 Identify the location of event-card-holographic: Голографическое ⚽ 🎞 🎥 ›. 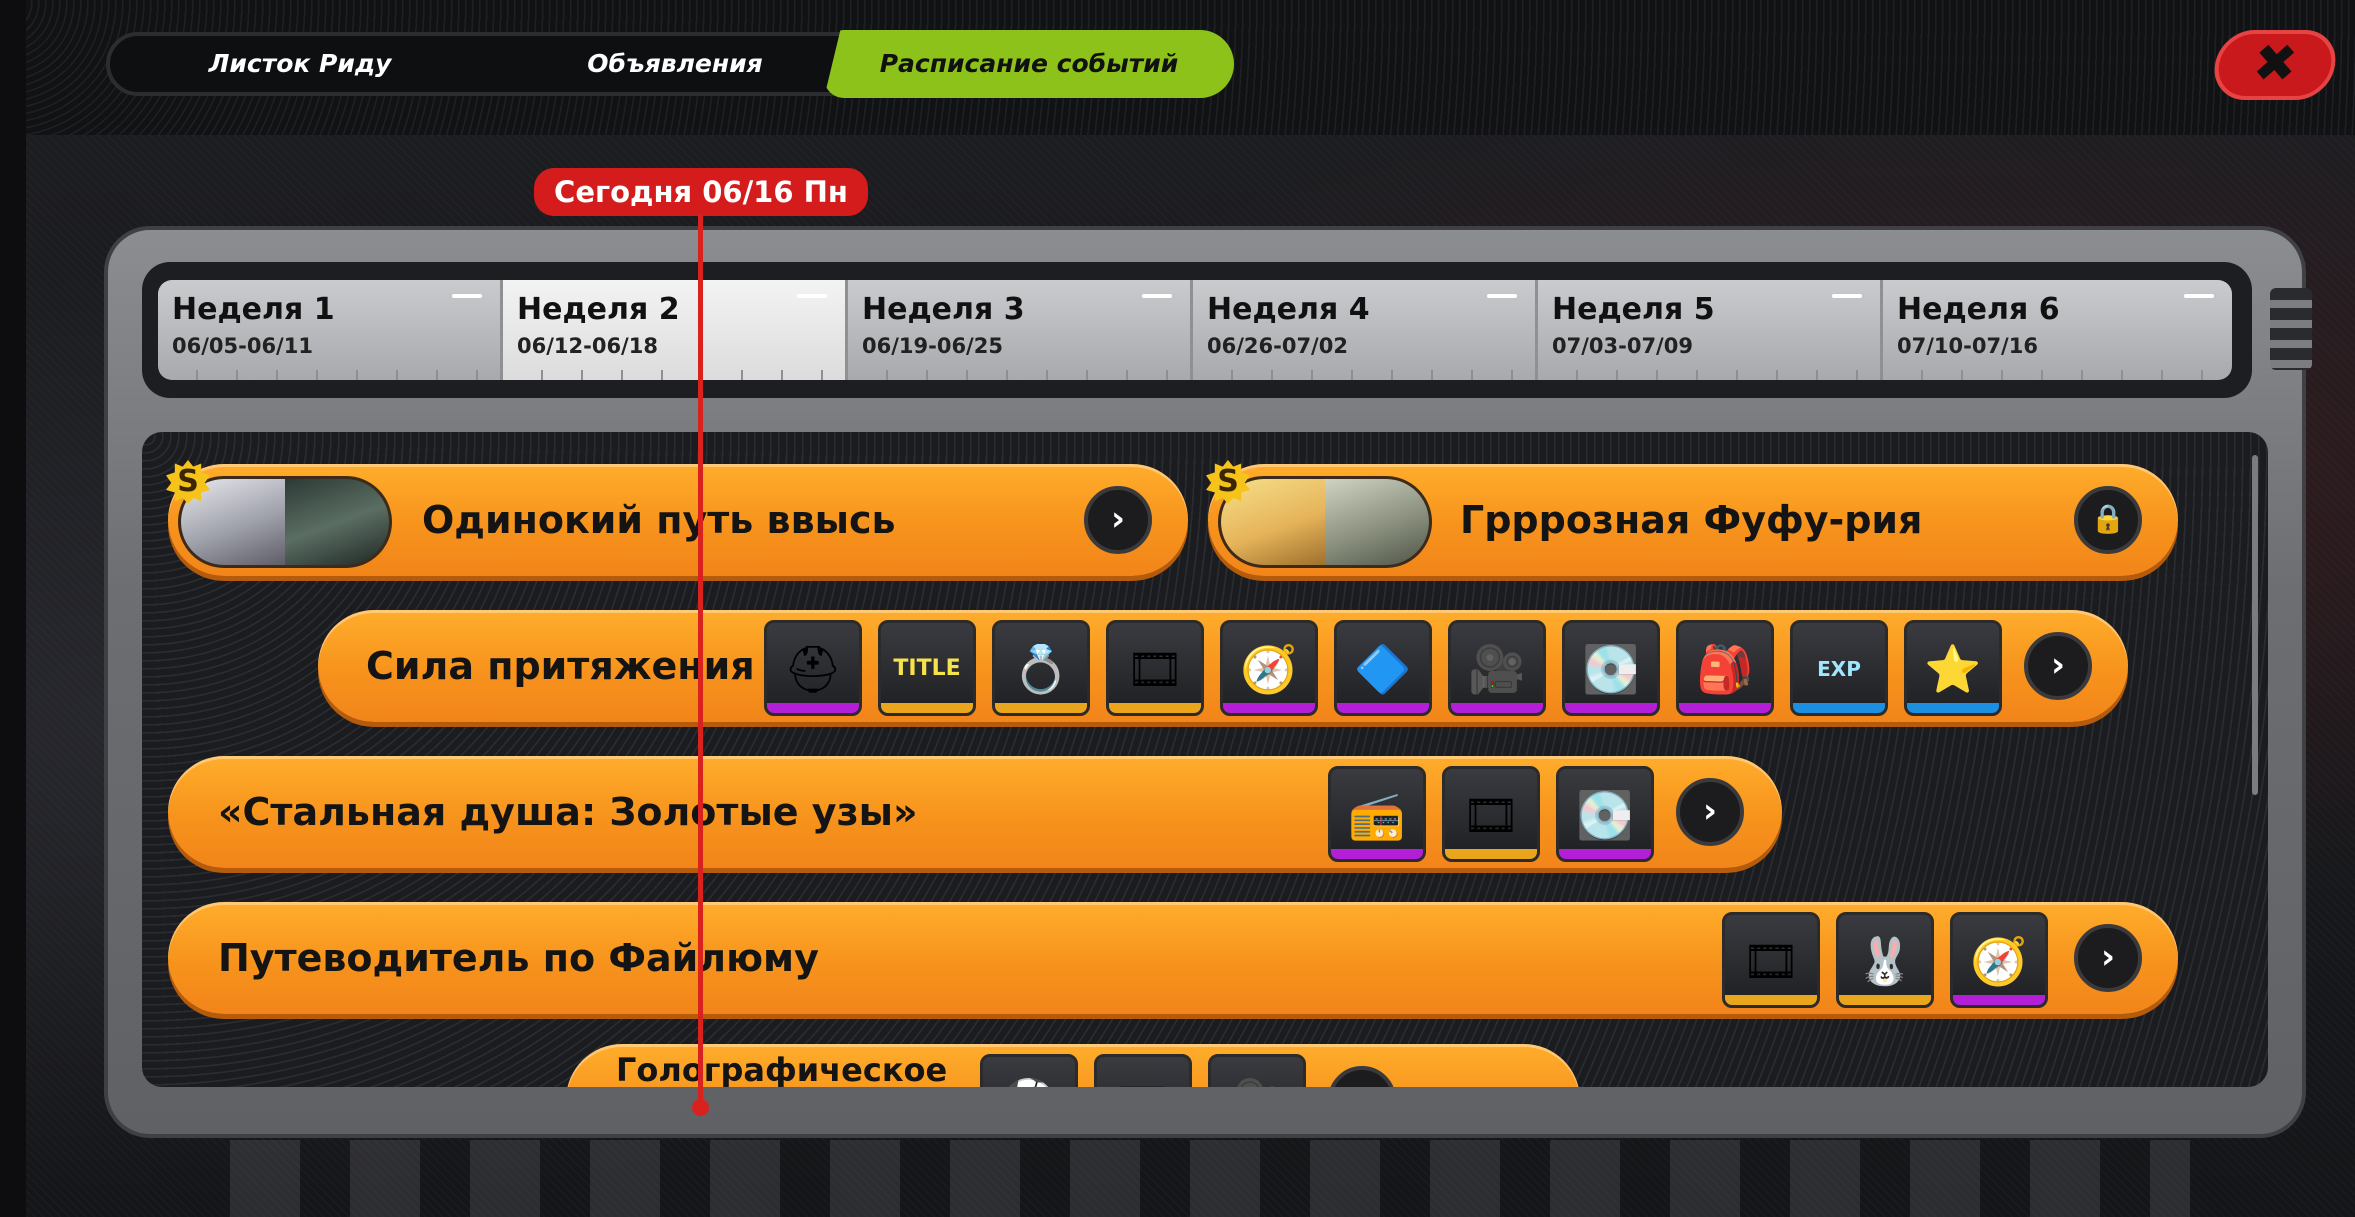
(1073, 1065).